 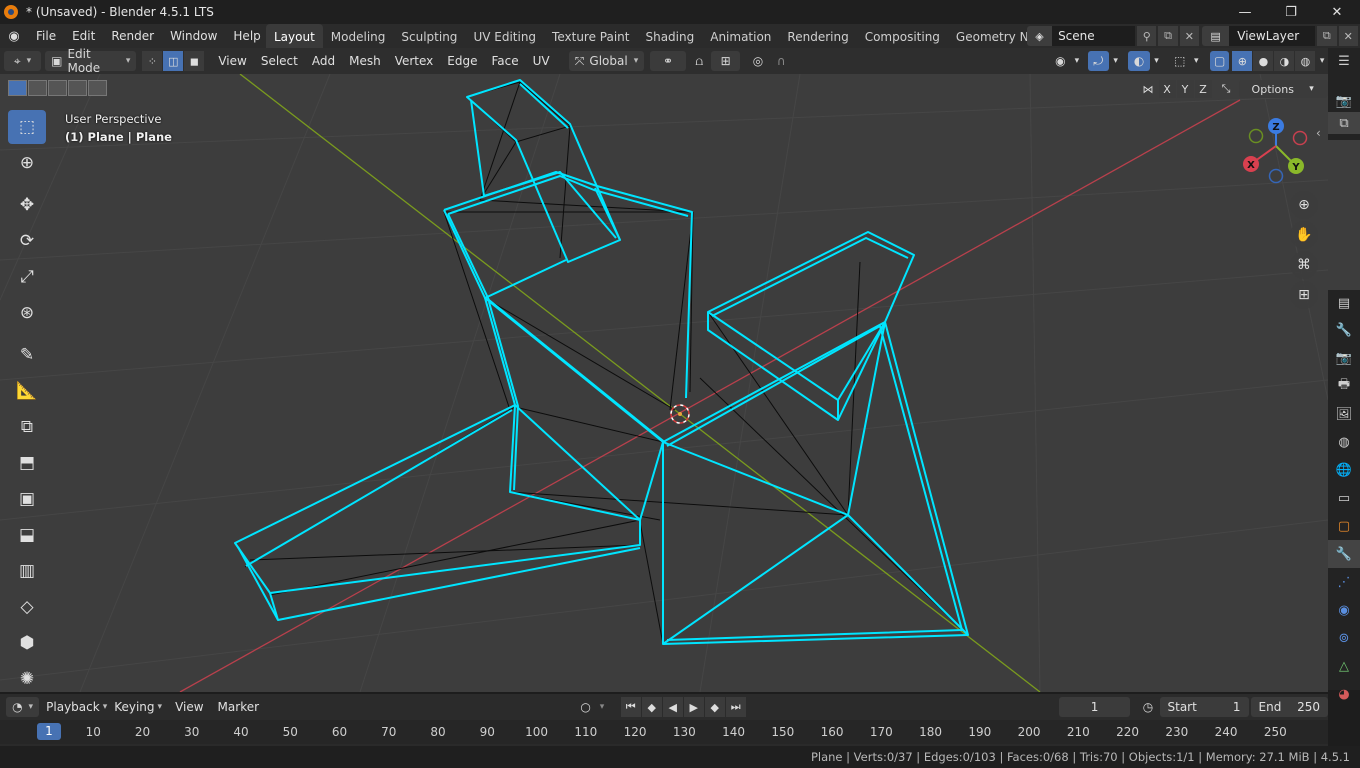 I want to click on mode-dropdown: ▣ Edit Mode ▾, so click(x=91, y=61).